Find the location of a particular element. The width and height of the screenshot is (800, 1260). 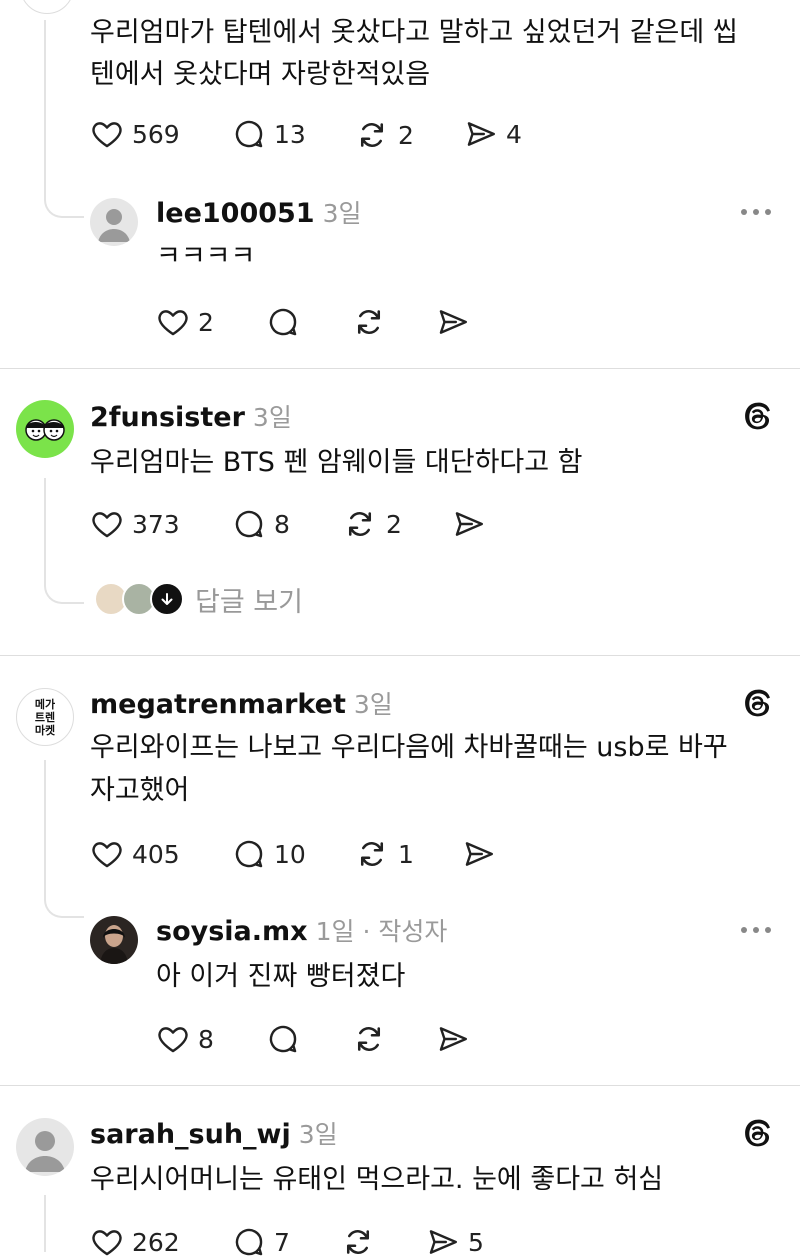

avatar-text: 마켓 is located at coordinates (45, 730).